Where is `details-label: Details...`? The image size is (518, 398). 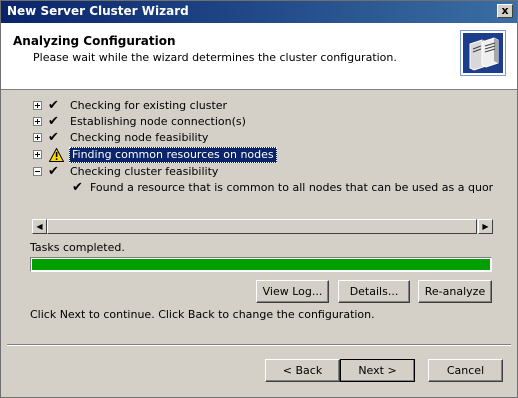 details-label: Details... is located at coordinates (374, 291).